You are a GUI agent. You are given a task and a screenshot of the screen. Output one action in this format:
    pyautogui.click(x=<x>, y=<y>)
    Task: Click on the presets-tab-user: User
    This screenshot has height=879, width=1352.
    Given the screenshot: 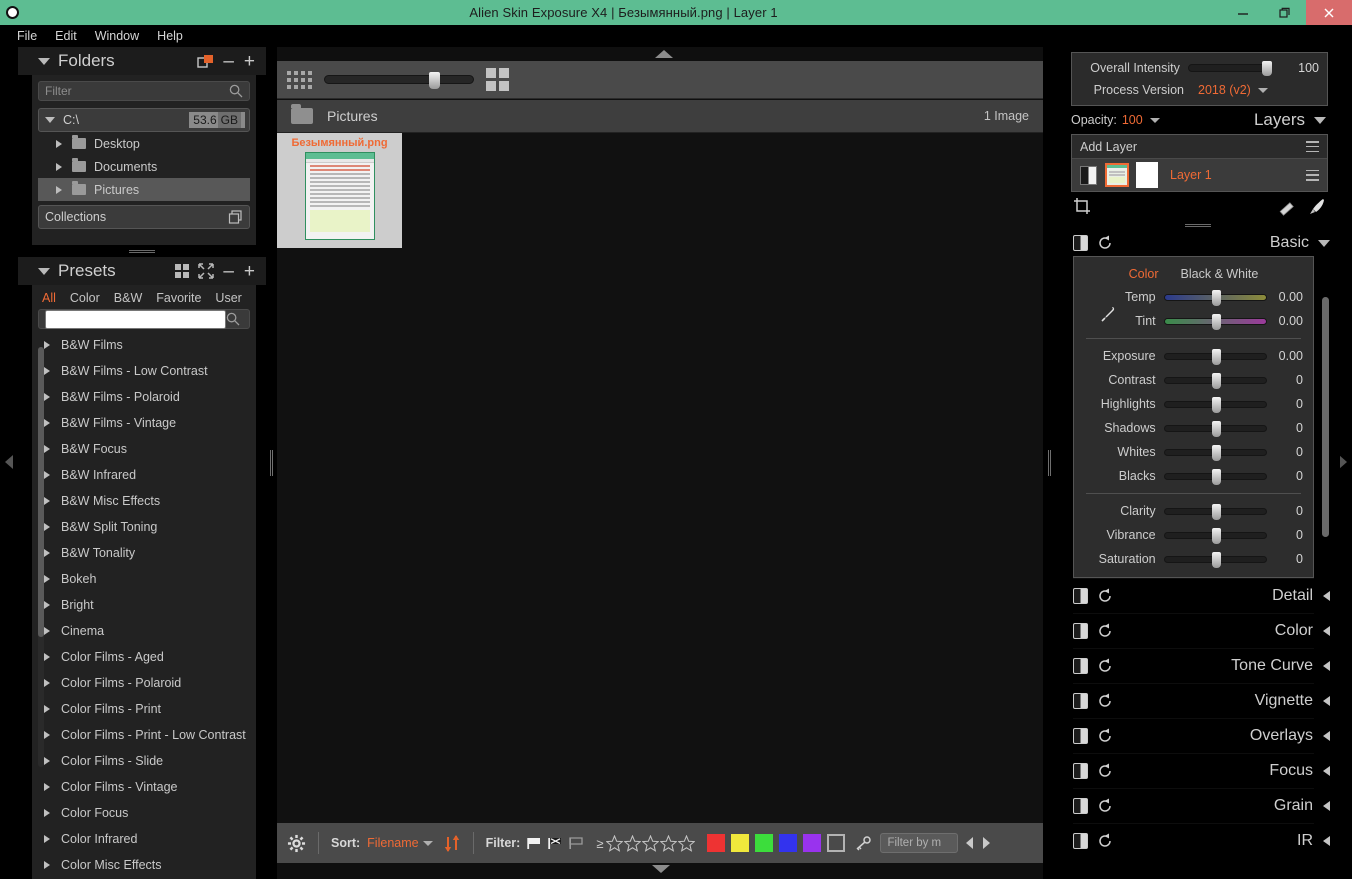 What is the action you would take?
    pyautogui.click(x=228, y=298)
    